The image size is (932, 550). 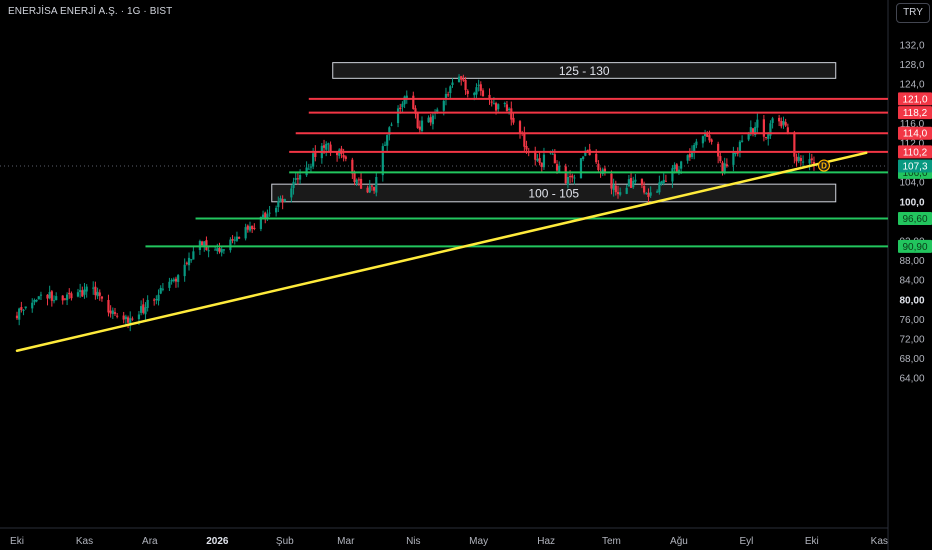 What do you see at coordinates (915, 113) in the screenshot?
I see `resistance-label: 118,2` at bounding box center [915, 113].